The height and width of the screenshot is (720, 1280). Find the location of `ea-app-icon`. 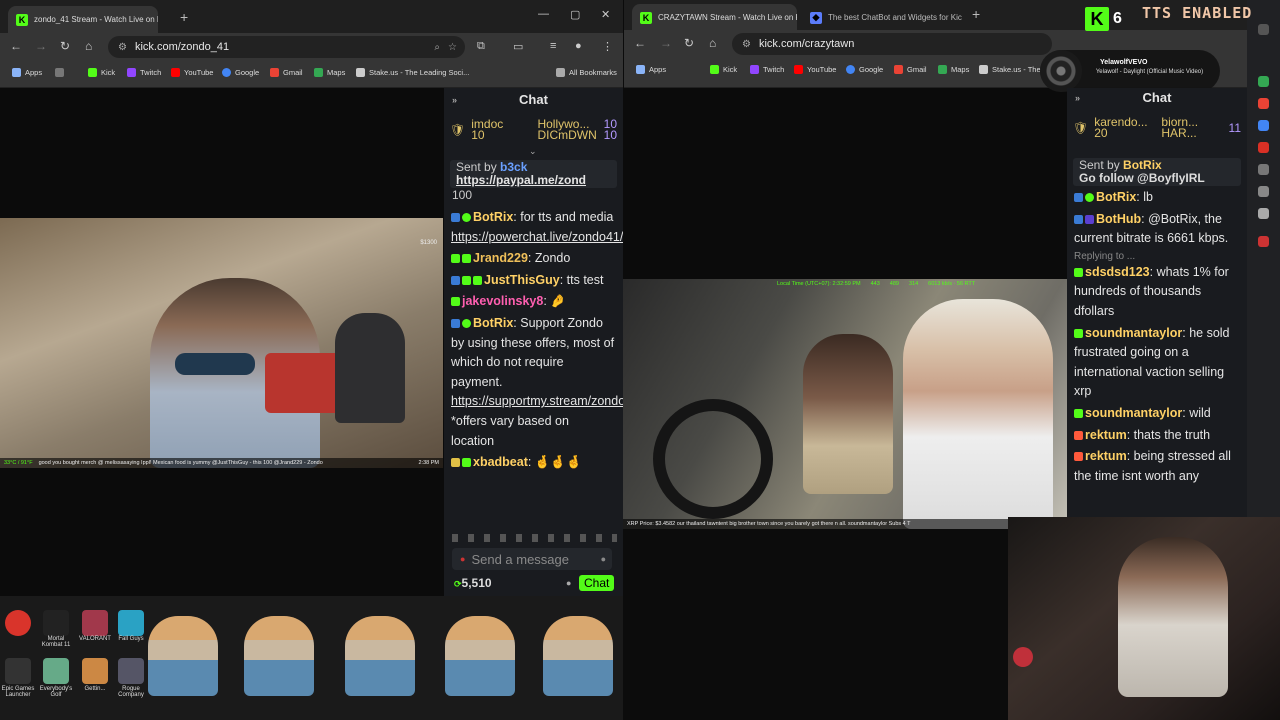

ea-app-icon is located at coordinates (18, 623).